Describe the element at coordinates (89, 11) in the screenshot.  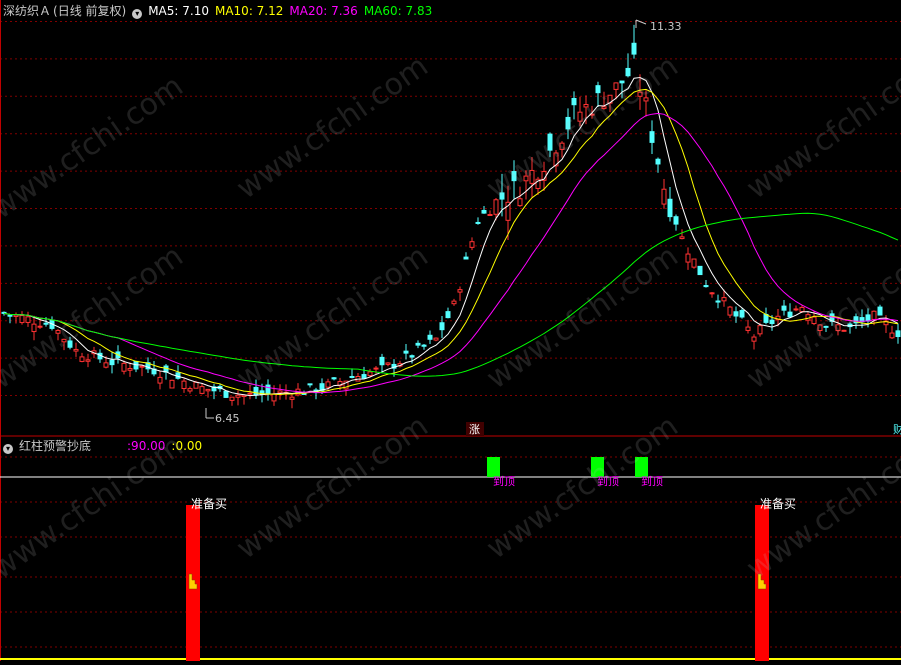
I see `period-label: (日线 前复权)` at that location.